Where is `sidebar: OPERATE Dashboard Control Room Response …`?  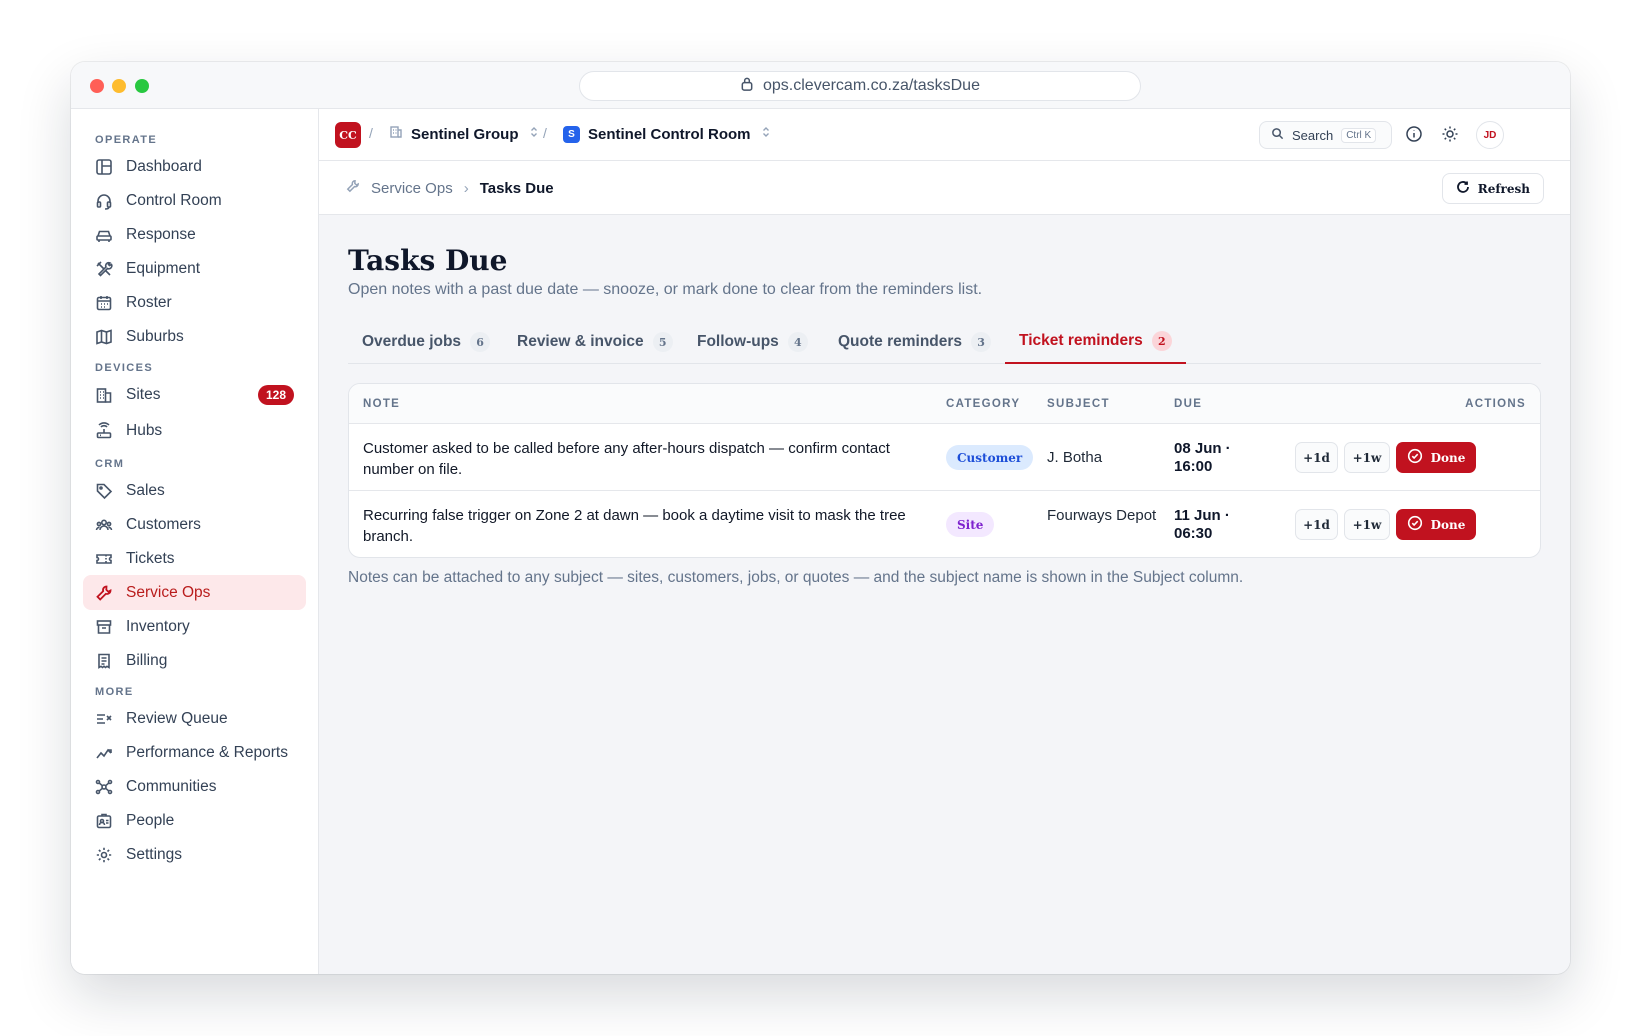 sidebar: OPERATE Dashboard Control Room Response … is located at coordinates (195, 541).